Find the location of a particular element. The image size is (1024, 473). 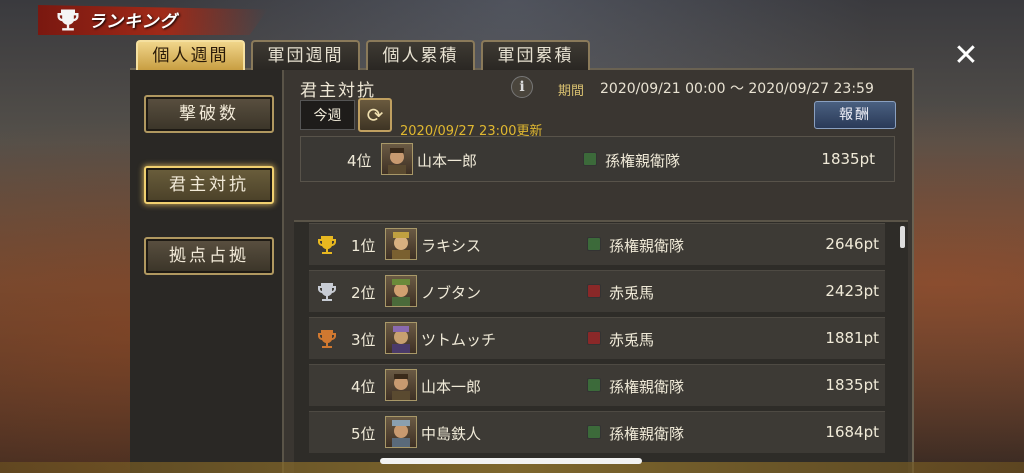

player-name: ツトムッチ is located at coordinates (459, 340).